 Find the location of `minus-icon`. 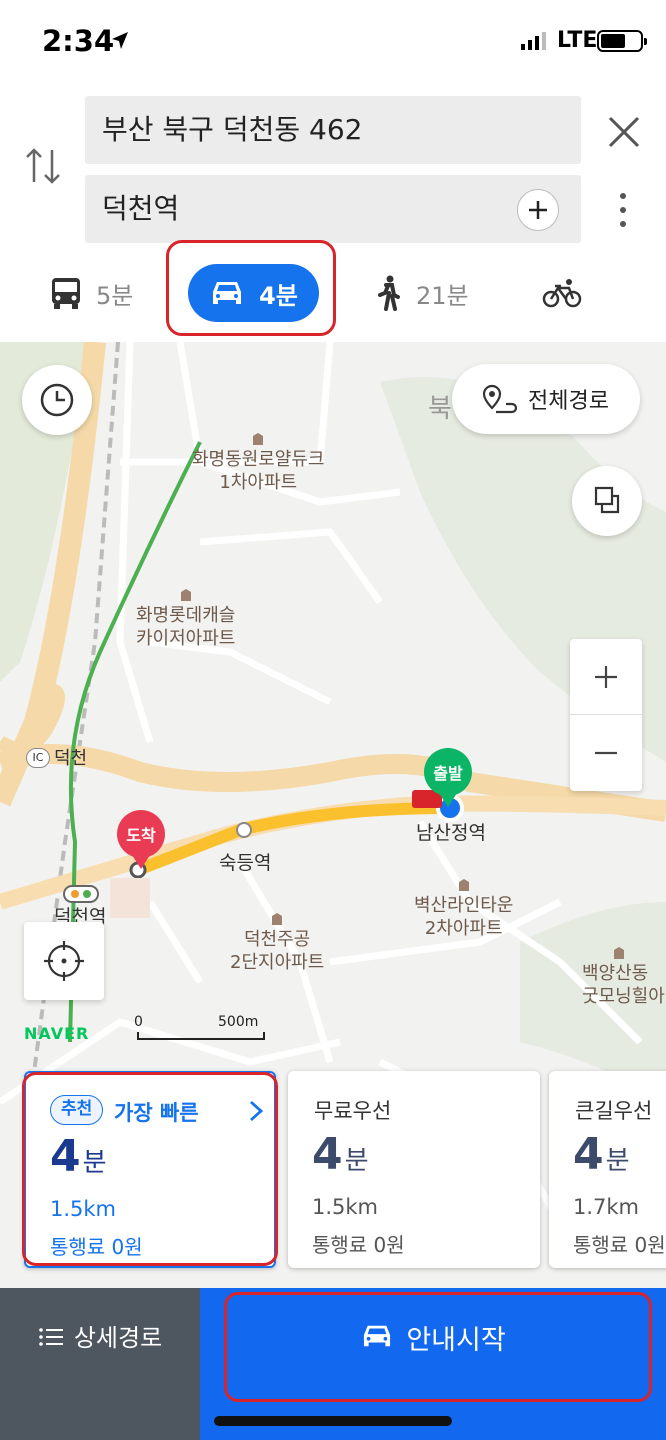

minus-icon is located at coordinates (606, 752).